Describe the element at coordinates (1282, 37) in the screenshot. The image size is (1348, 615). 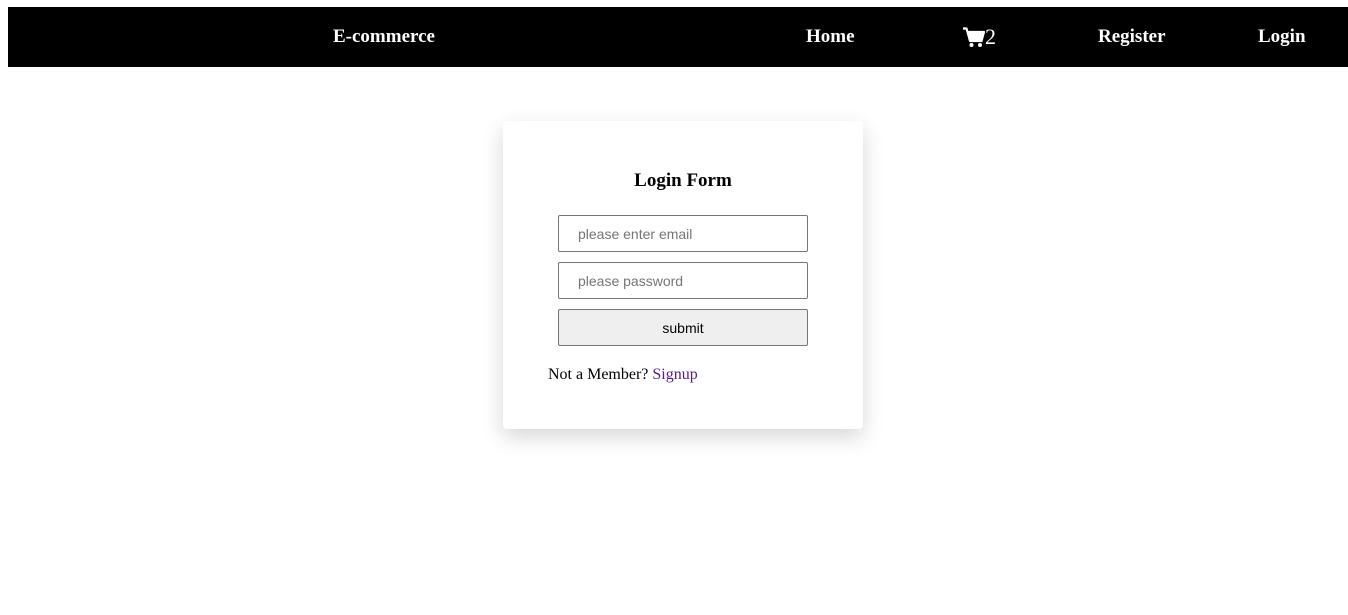
I see `nav-login-link: Login` at that location.